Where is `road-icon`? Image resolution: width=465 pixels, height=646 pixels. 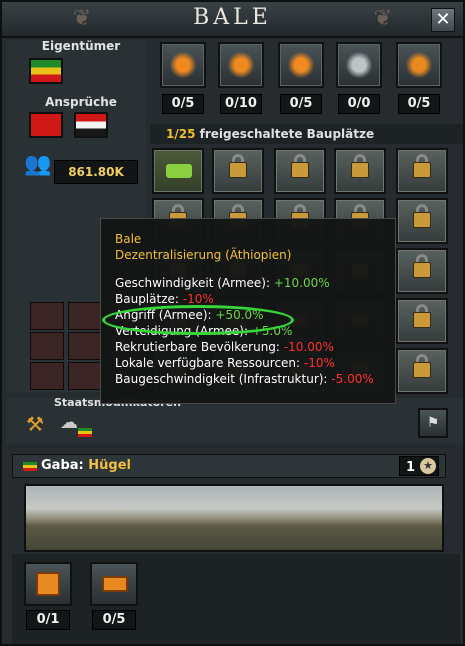 road-icon is located at coordinates (183, 65).